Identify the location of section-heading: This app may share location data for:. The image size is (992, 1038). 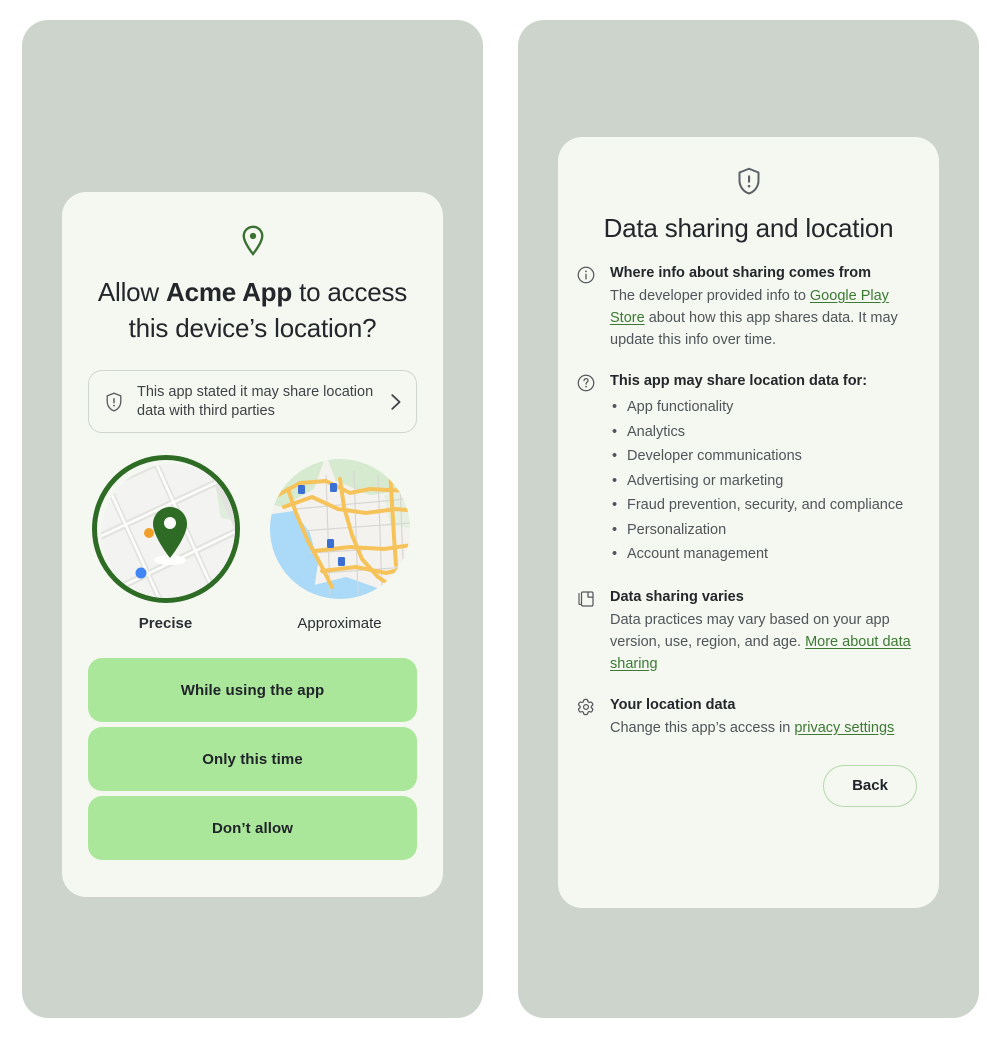
(739, 381).